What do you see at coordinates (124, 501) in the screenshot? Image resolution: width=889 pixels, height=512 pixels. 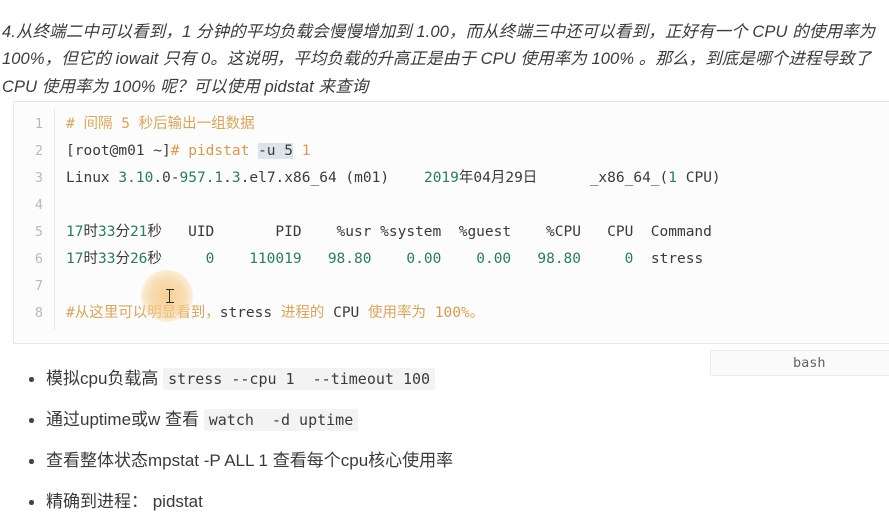 I see `list-item-text: 精确到进程： pidstat` at bounding box center [124, 501].